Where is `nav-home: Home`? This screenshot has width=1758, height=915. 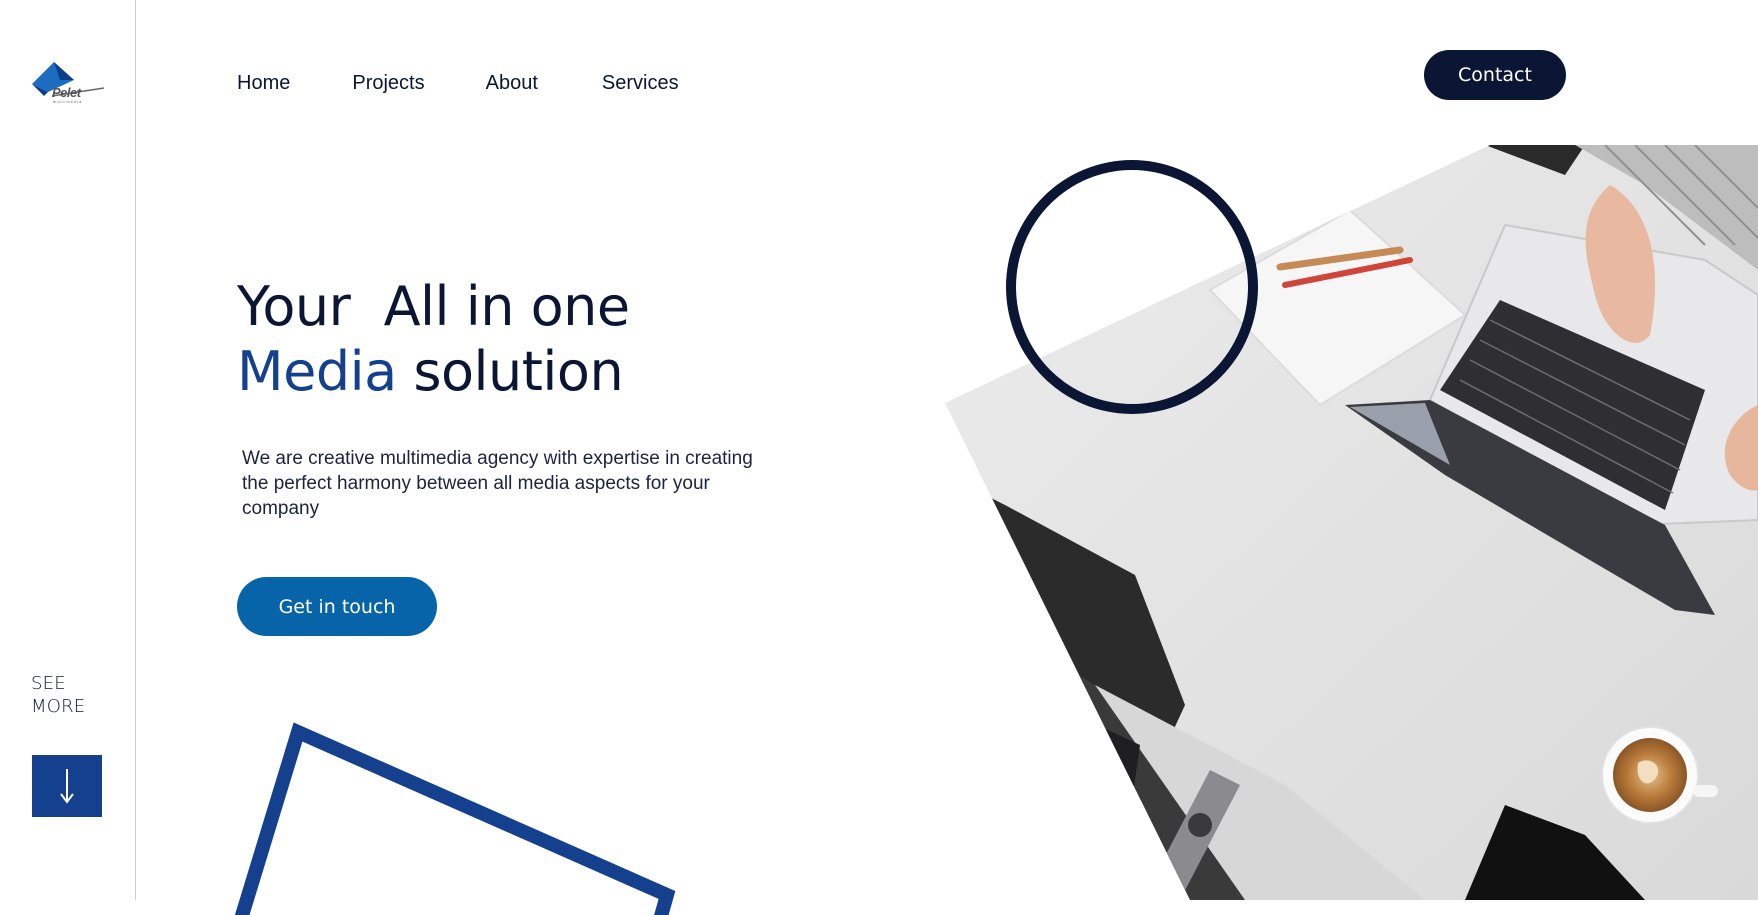
nav-home: Home is located at coordinates (263, 83).